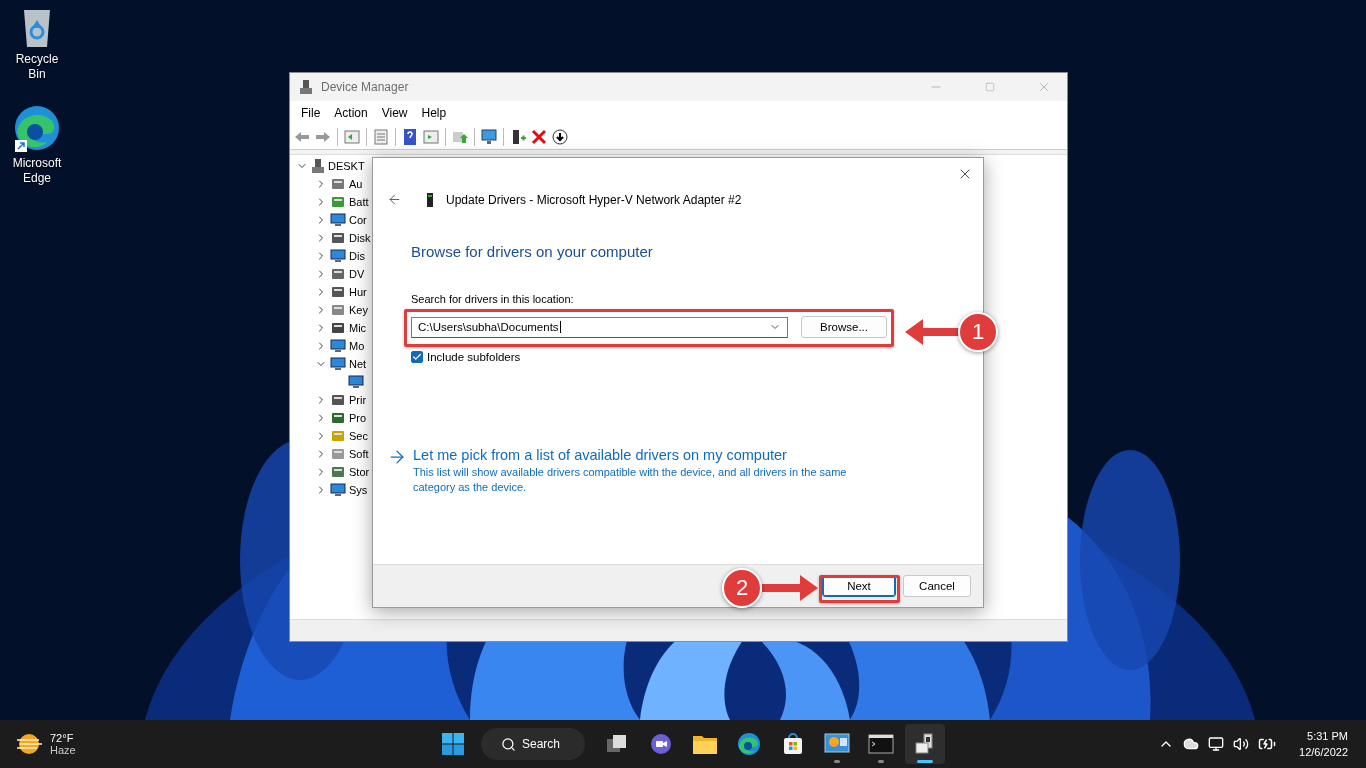 The height and width of the screenshot is (768, 1366). I want to click on tree-item: Key, so click(358, 310).